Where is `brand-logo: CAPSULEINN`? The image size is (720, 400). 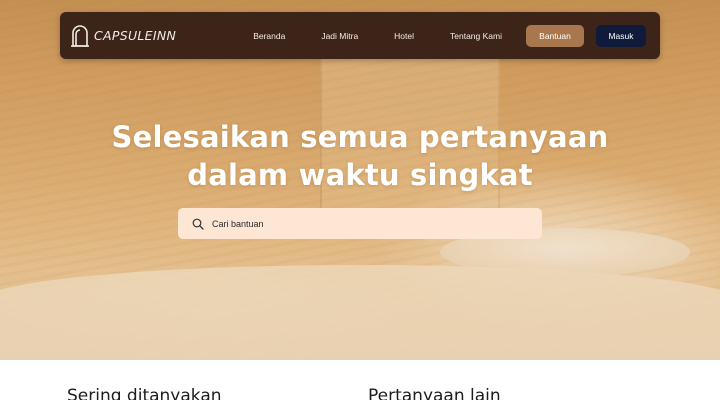 brand-logo: CAPSULEINN is located at coordinates (123, 36).